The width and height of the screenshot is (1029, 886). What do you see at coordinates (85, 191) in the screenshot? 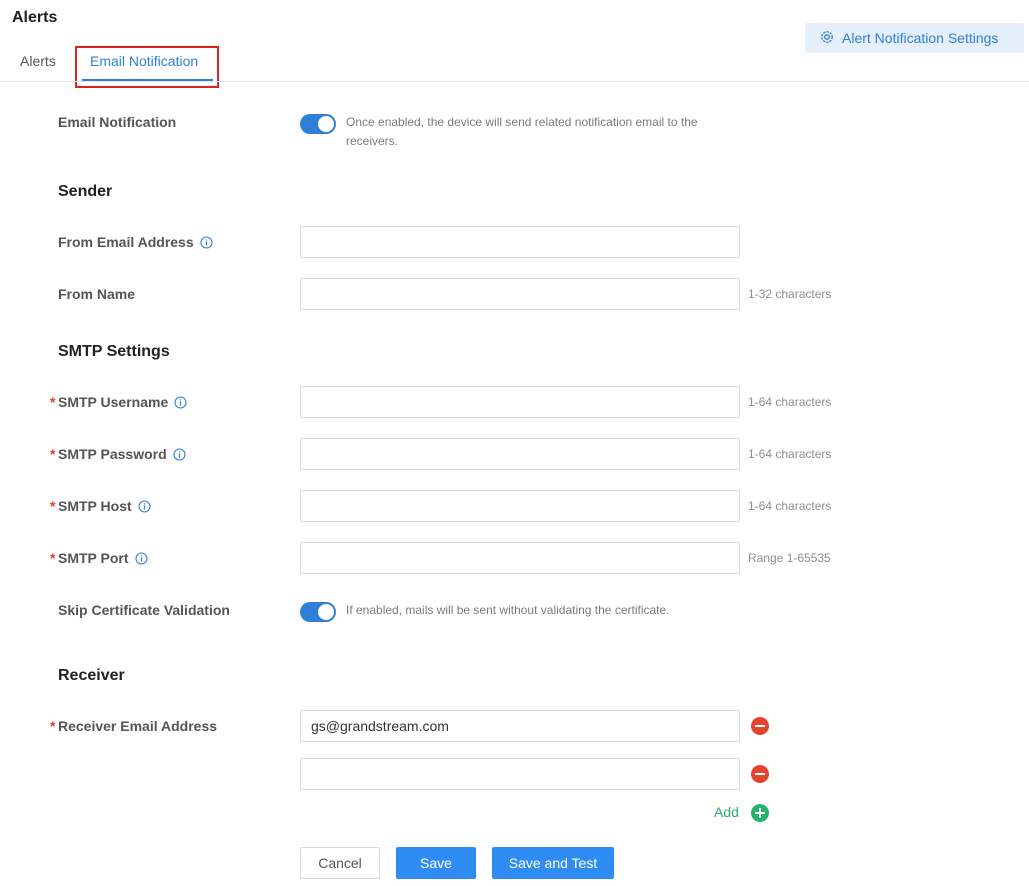
I see `sender-section-title: Sender` at bounding box center [85, 191].